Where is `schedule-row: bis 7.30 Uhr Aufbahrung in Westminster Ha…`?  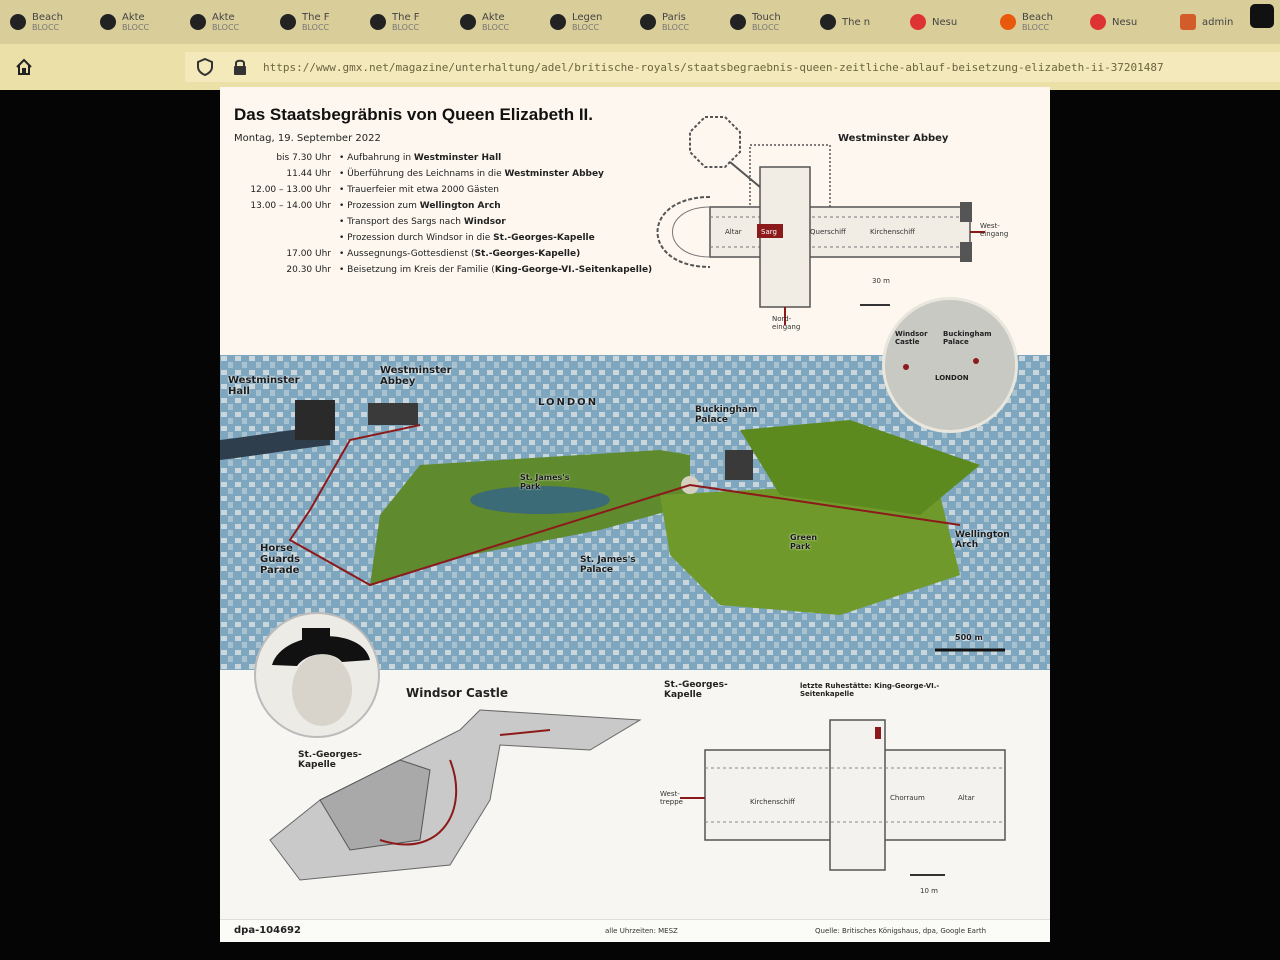
schedule-row: bis 7.30 Uhr Aufbahrung in Westminster Ha… is located at coordinates (444, 158).